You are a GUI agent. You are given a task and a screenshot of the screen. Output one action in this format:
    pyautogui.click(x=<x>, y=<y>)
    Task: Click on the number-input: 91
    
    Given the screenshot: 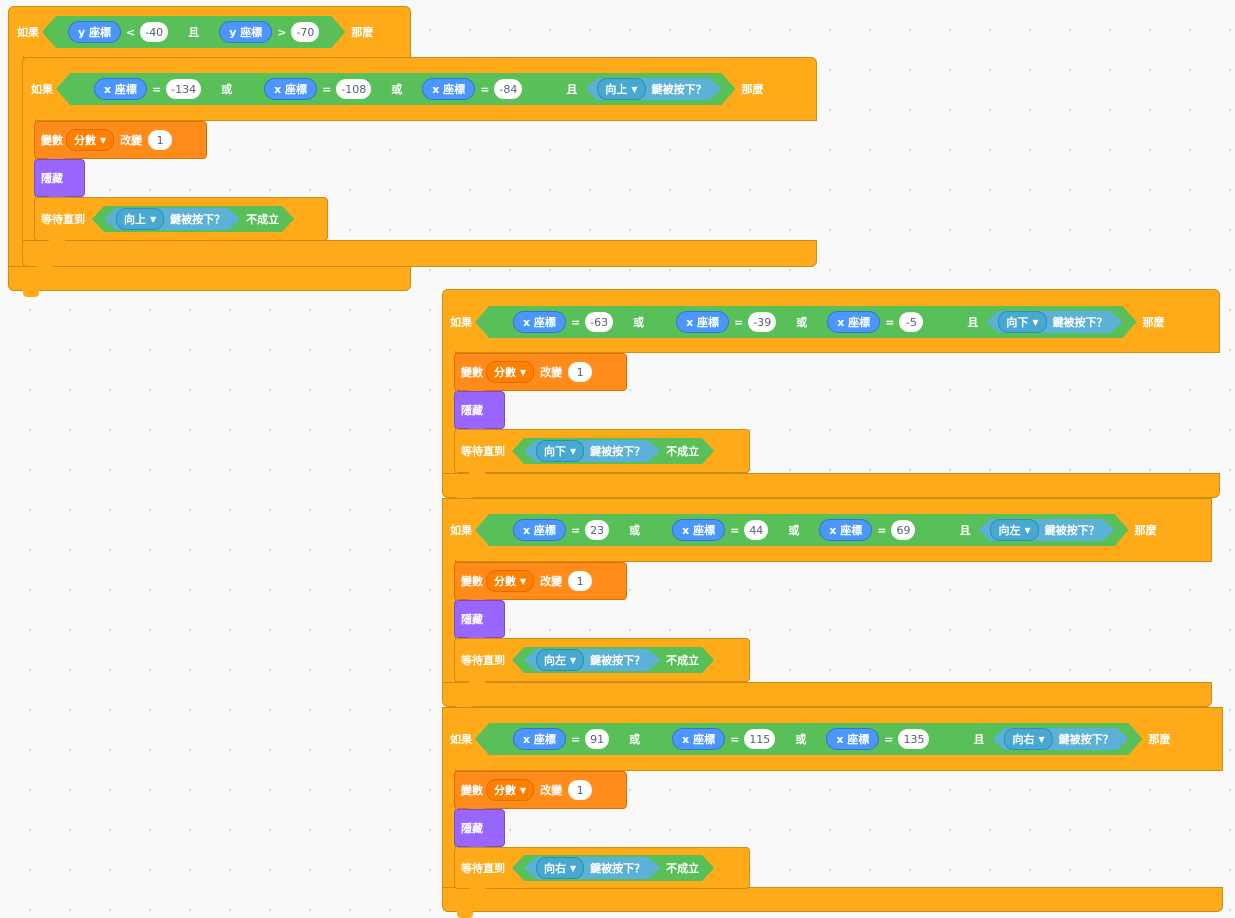 What is the action you would take?
    pyautogui.click(x=597, y=739)
    